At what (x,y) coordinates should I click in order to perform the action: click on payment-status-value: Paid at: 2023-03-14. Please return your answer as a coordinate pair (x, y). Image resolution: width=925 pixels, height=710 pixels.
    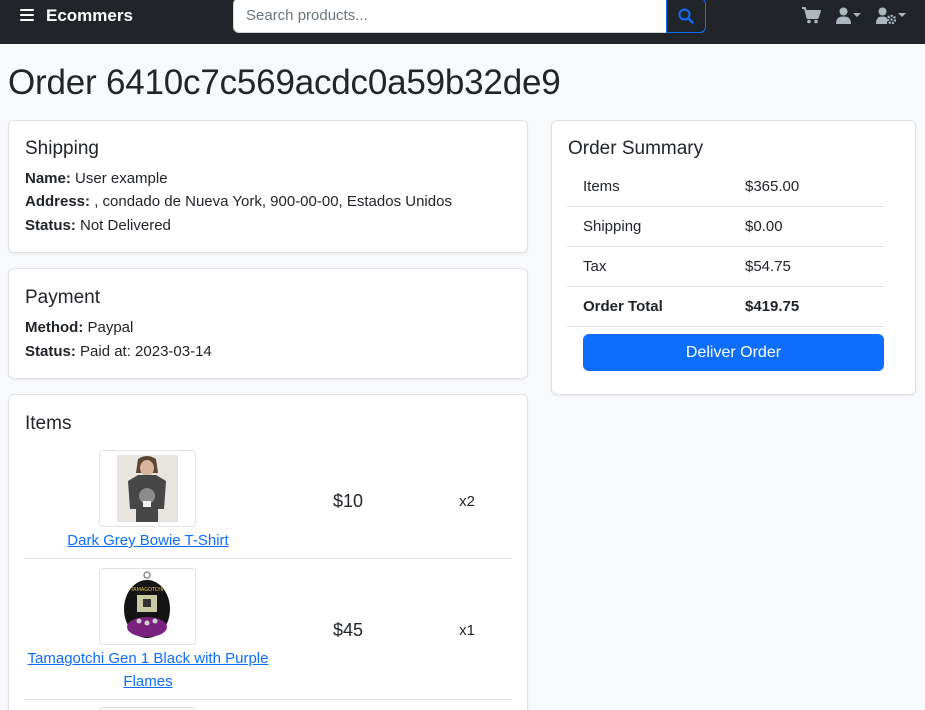
    Looking at the image, I should click on (143, 351).